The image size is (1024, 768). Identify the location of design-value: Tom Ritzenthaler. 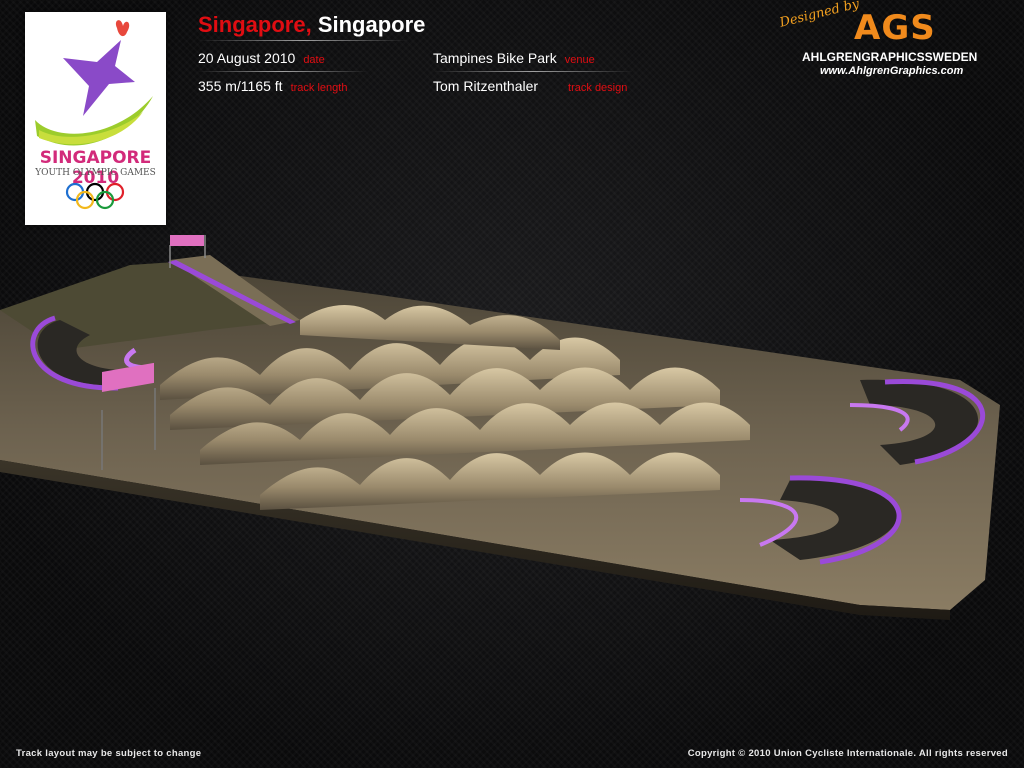
(486, 86).